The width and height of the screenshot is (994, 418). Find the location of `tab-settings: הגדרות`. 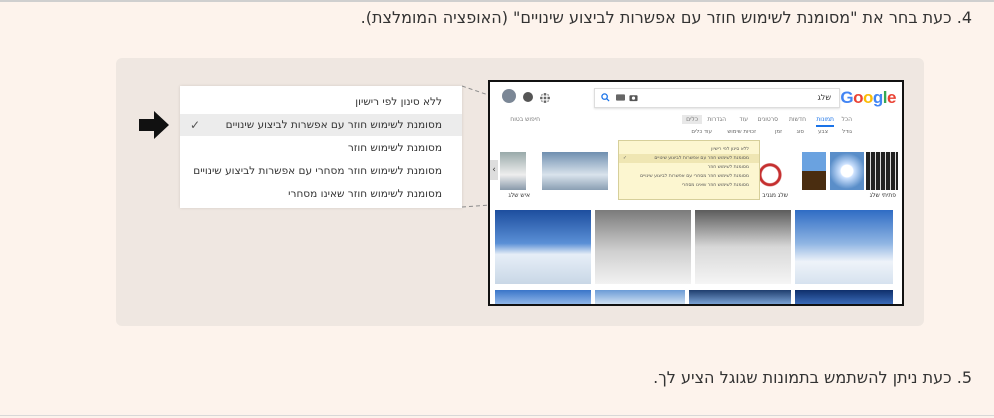

tab-settings: הגדרות is located at coordinates (716, 119).